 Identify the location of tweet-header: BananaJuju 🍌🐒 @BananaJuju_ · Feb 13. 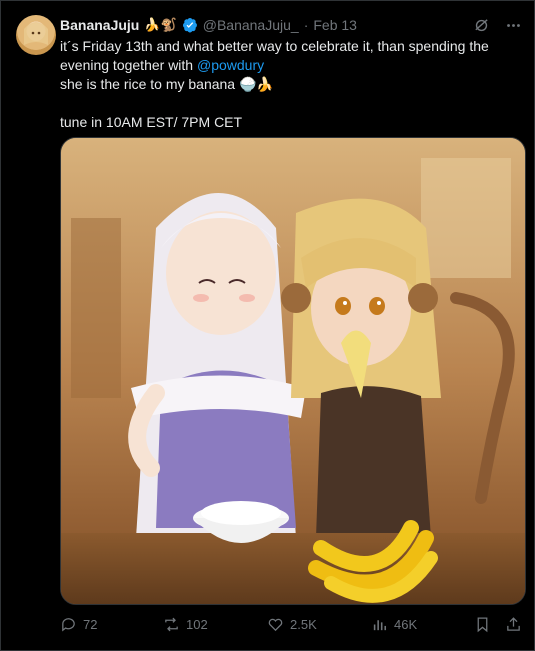
(291, 25).